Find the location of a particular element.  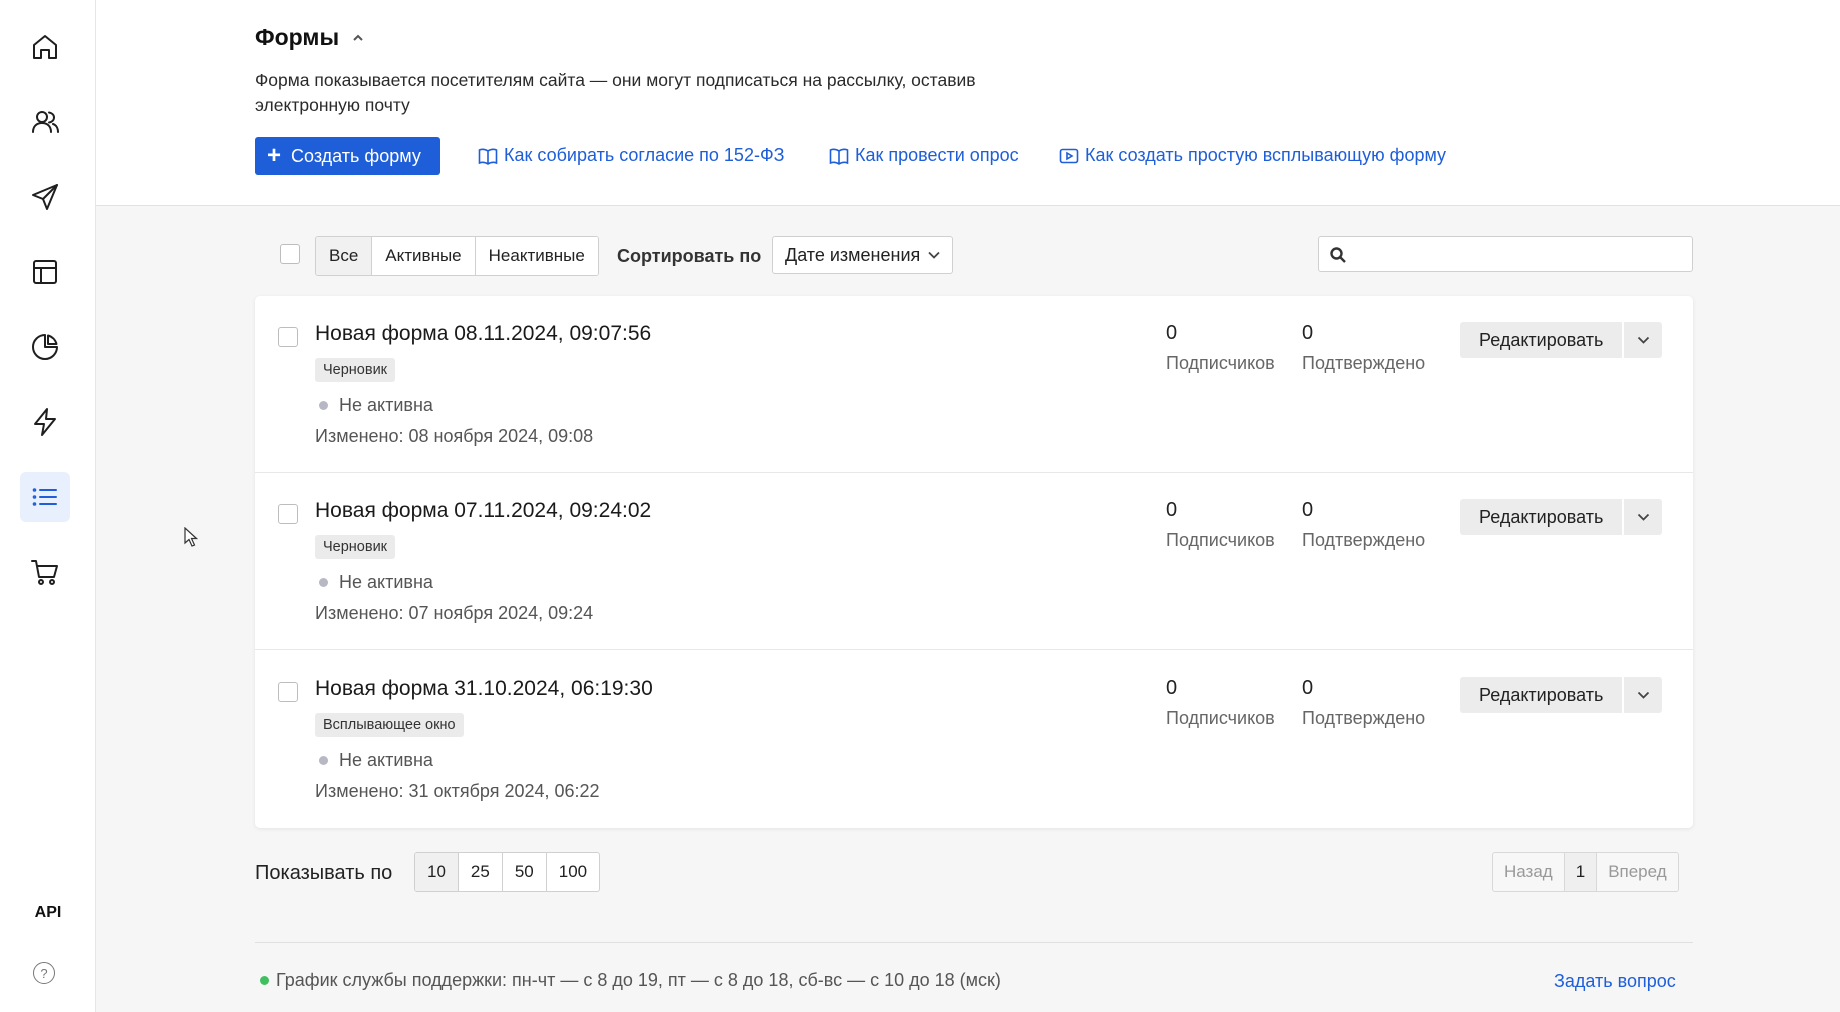

send-icon is located at coordinates (45, 197).